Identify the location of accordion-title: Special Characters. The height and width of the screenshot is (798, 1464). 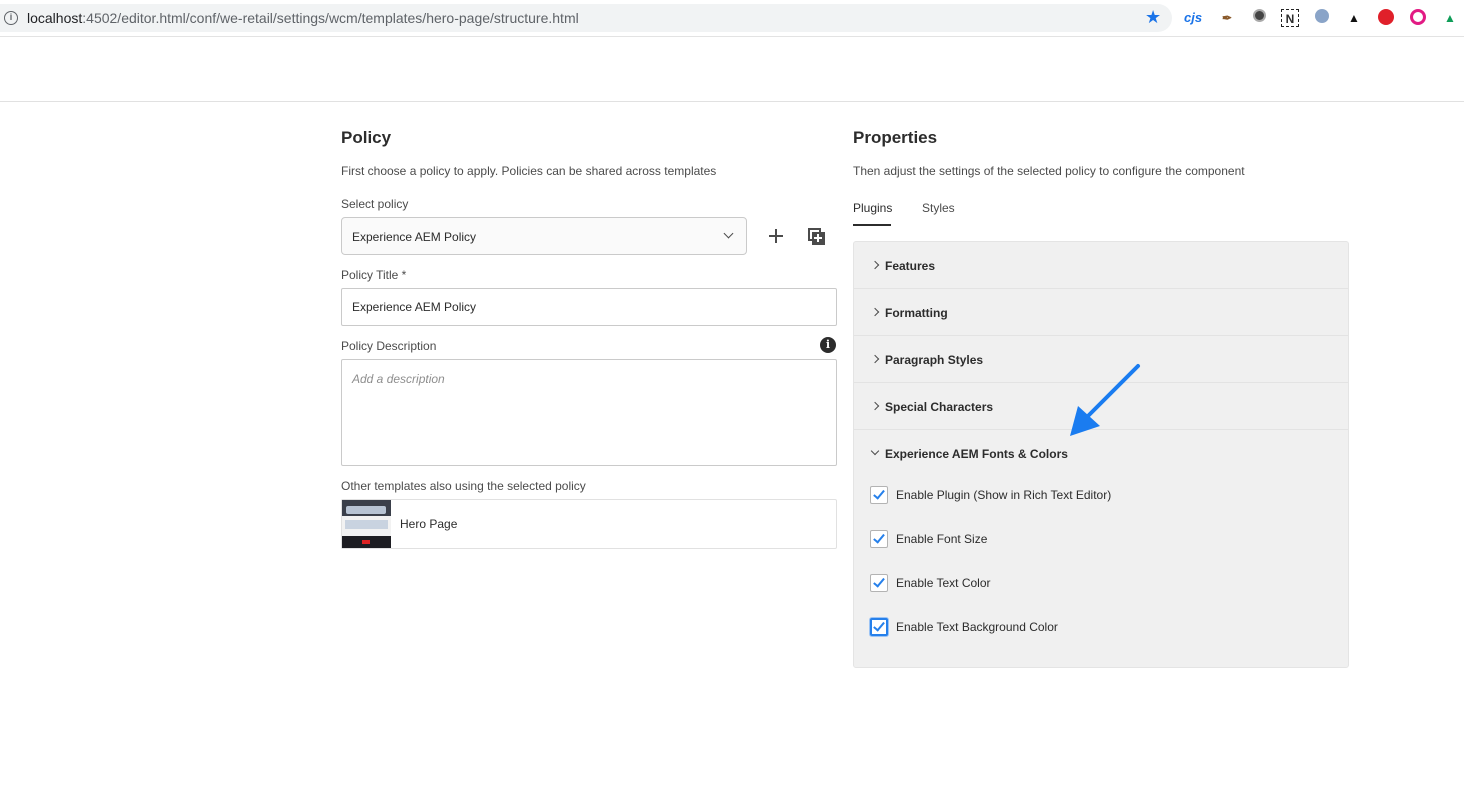
(939, 407).